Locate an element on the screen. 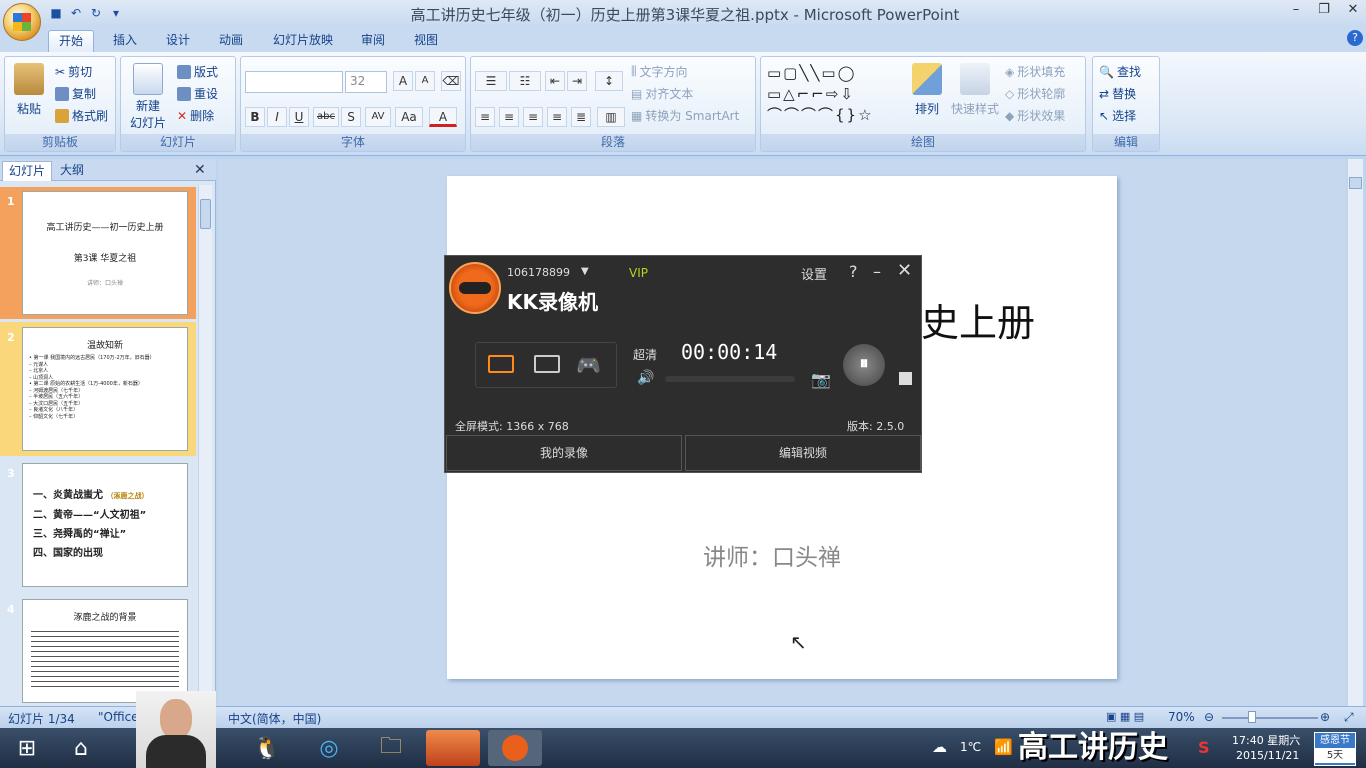  bullets-button: ☰ is located at coordinates (491, 81).